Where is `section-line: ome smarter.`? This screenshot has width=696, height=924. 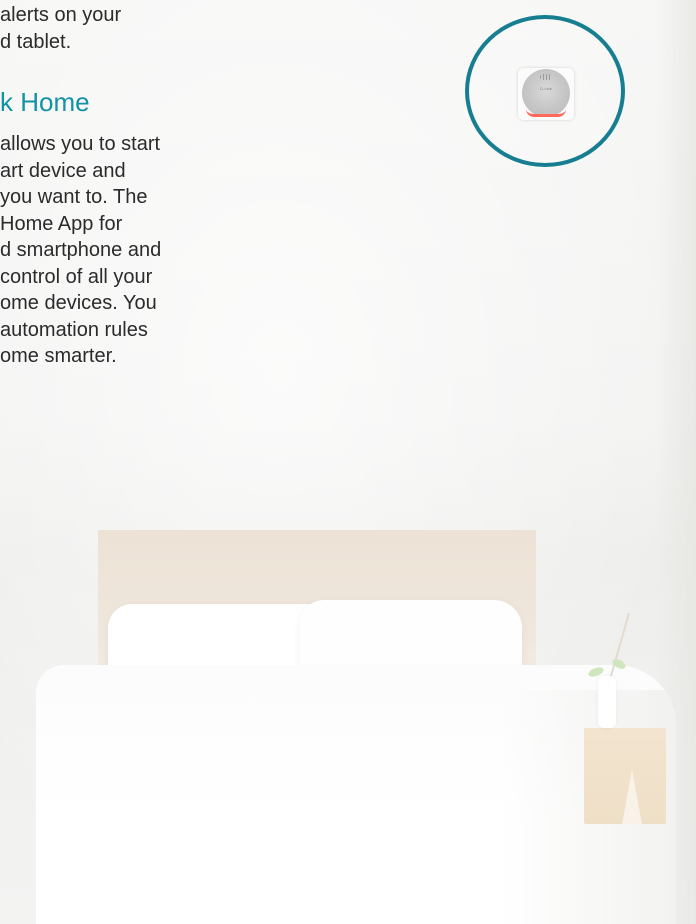 section-line: ome smarter. is located at coordinates (58, 356).